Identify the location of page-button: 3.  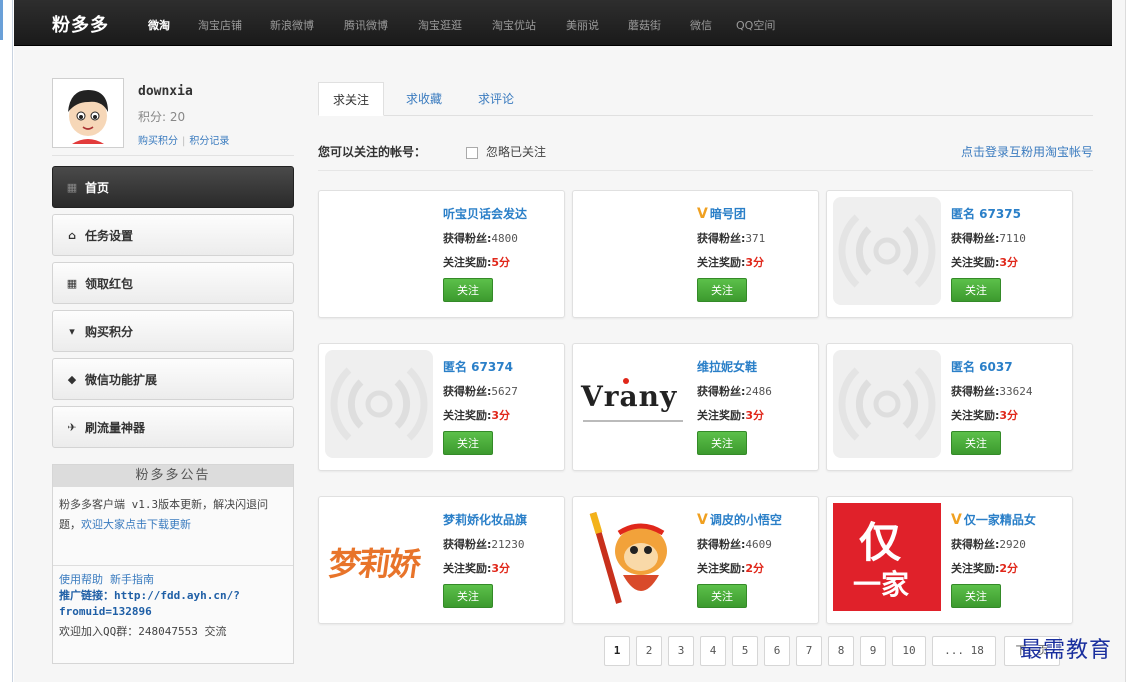
(681, 651).